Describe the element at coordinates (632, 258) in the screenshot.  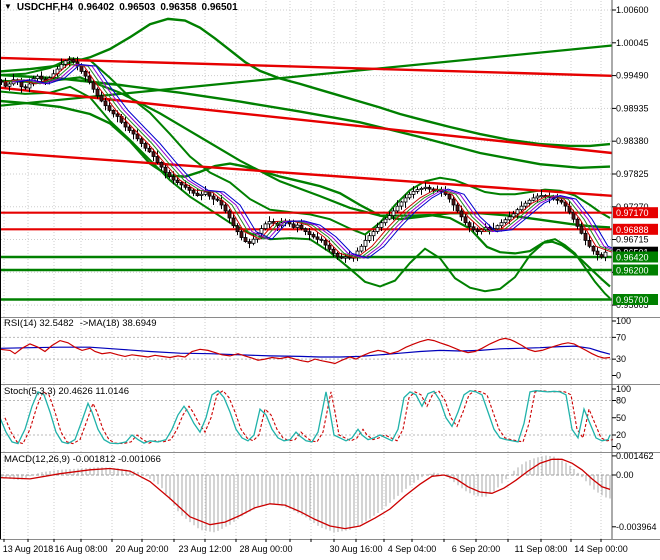
I see `price-badge-text: 0.96420` at that location.